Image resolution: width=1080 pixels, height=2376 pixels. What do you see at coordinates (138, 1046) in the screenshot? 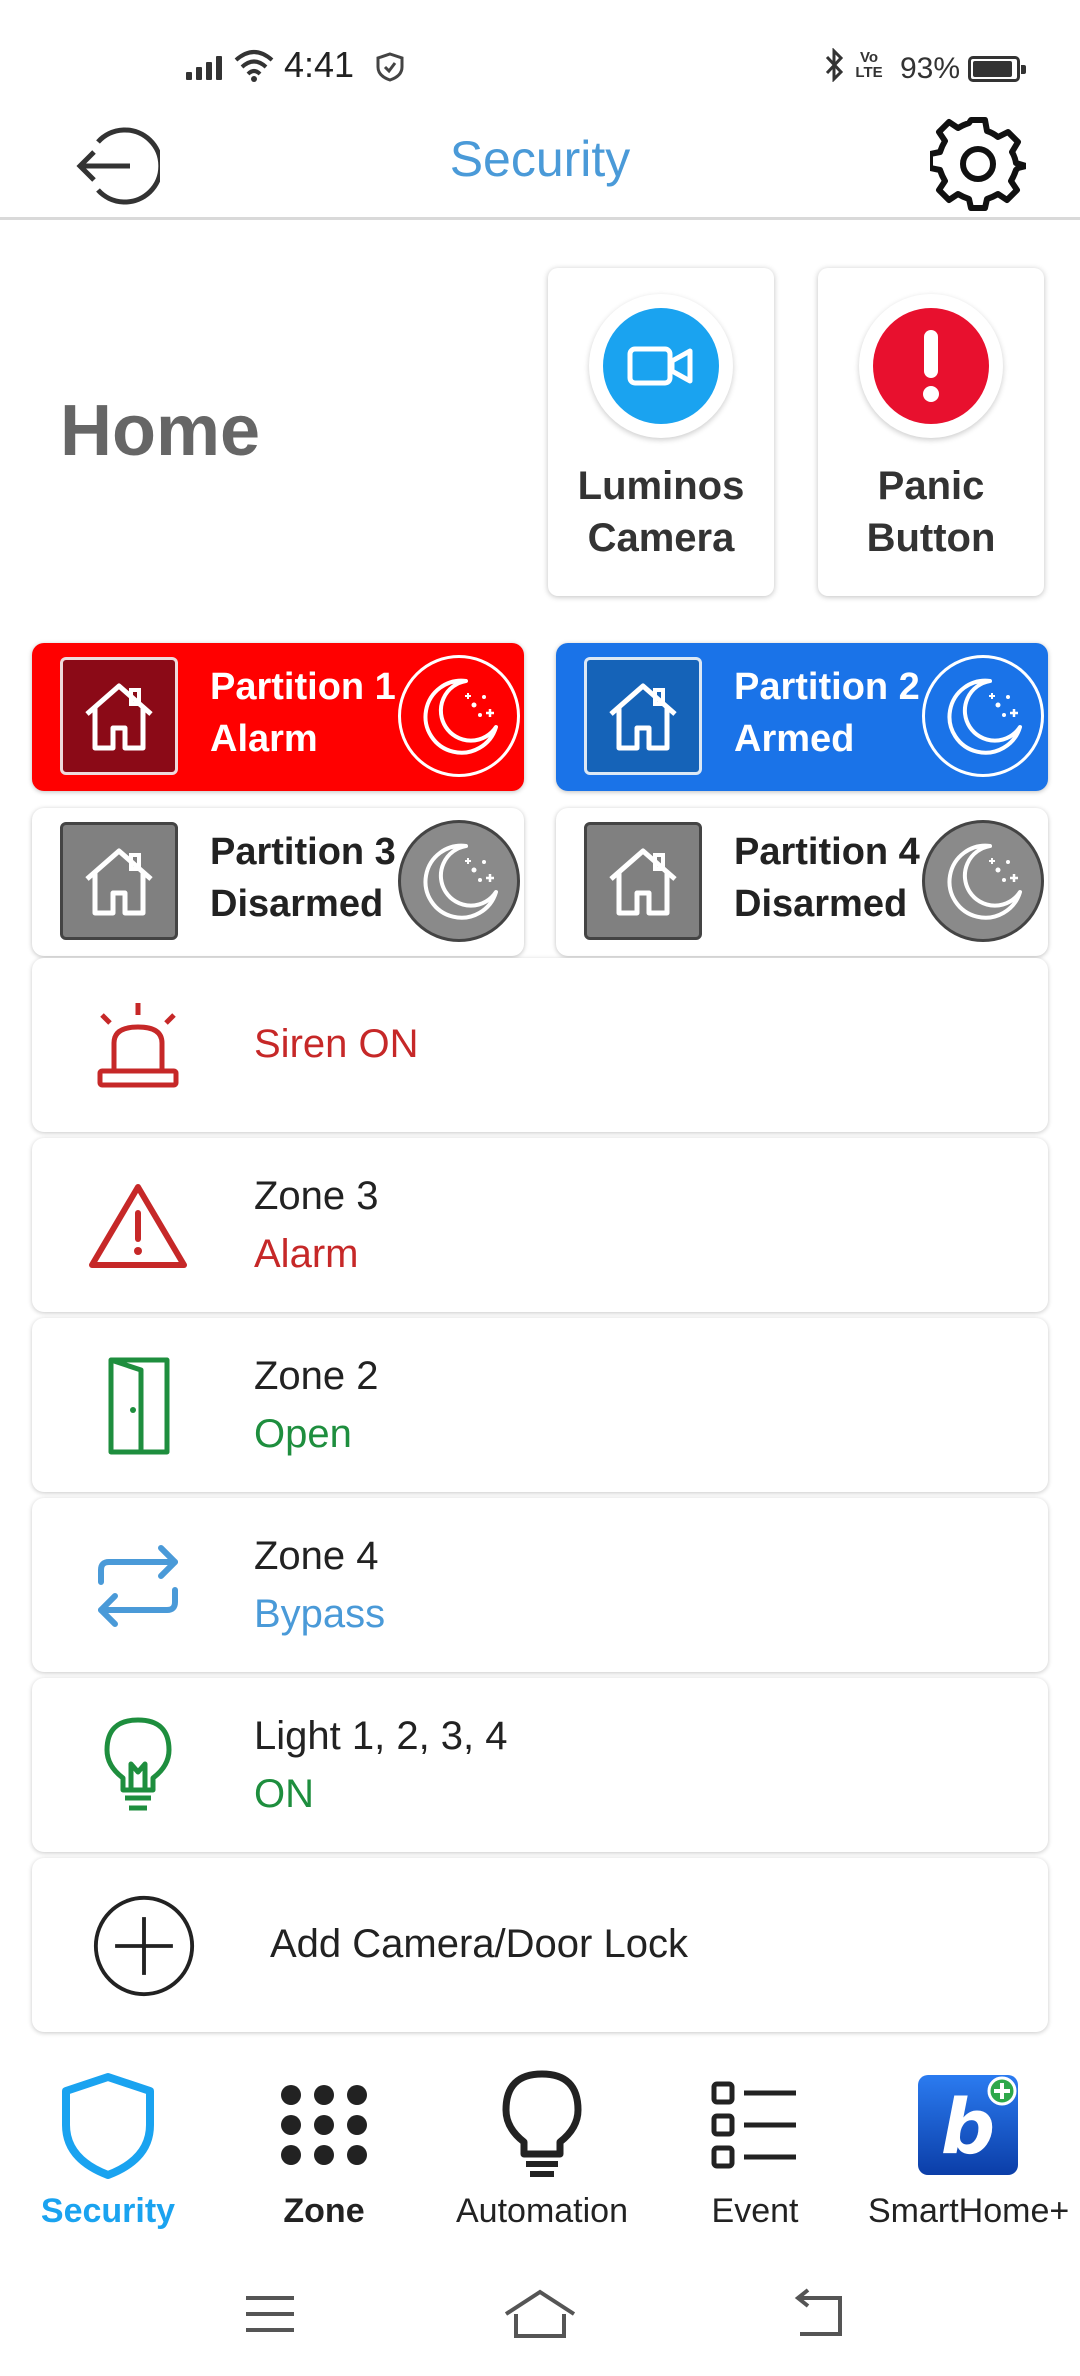
I see `siren-icon` at bounding box center [138, 1046].